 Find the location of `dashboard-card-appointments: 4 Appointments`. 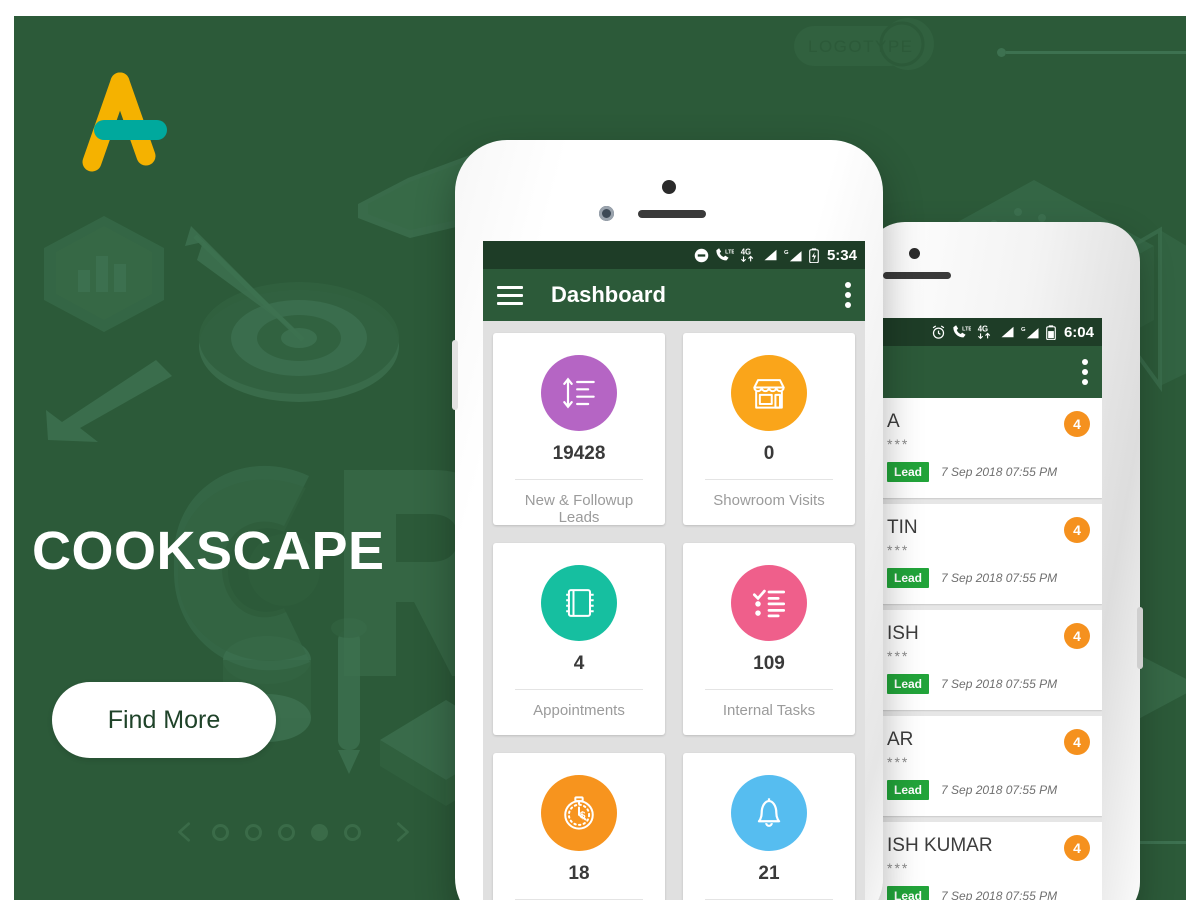

dashboard-card-appointments: 4 Appointments is located at coordinates (579, 639).